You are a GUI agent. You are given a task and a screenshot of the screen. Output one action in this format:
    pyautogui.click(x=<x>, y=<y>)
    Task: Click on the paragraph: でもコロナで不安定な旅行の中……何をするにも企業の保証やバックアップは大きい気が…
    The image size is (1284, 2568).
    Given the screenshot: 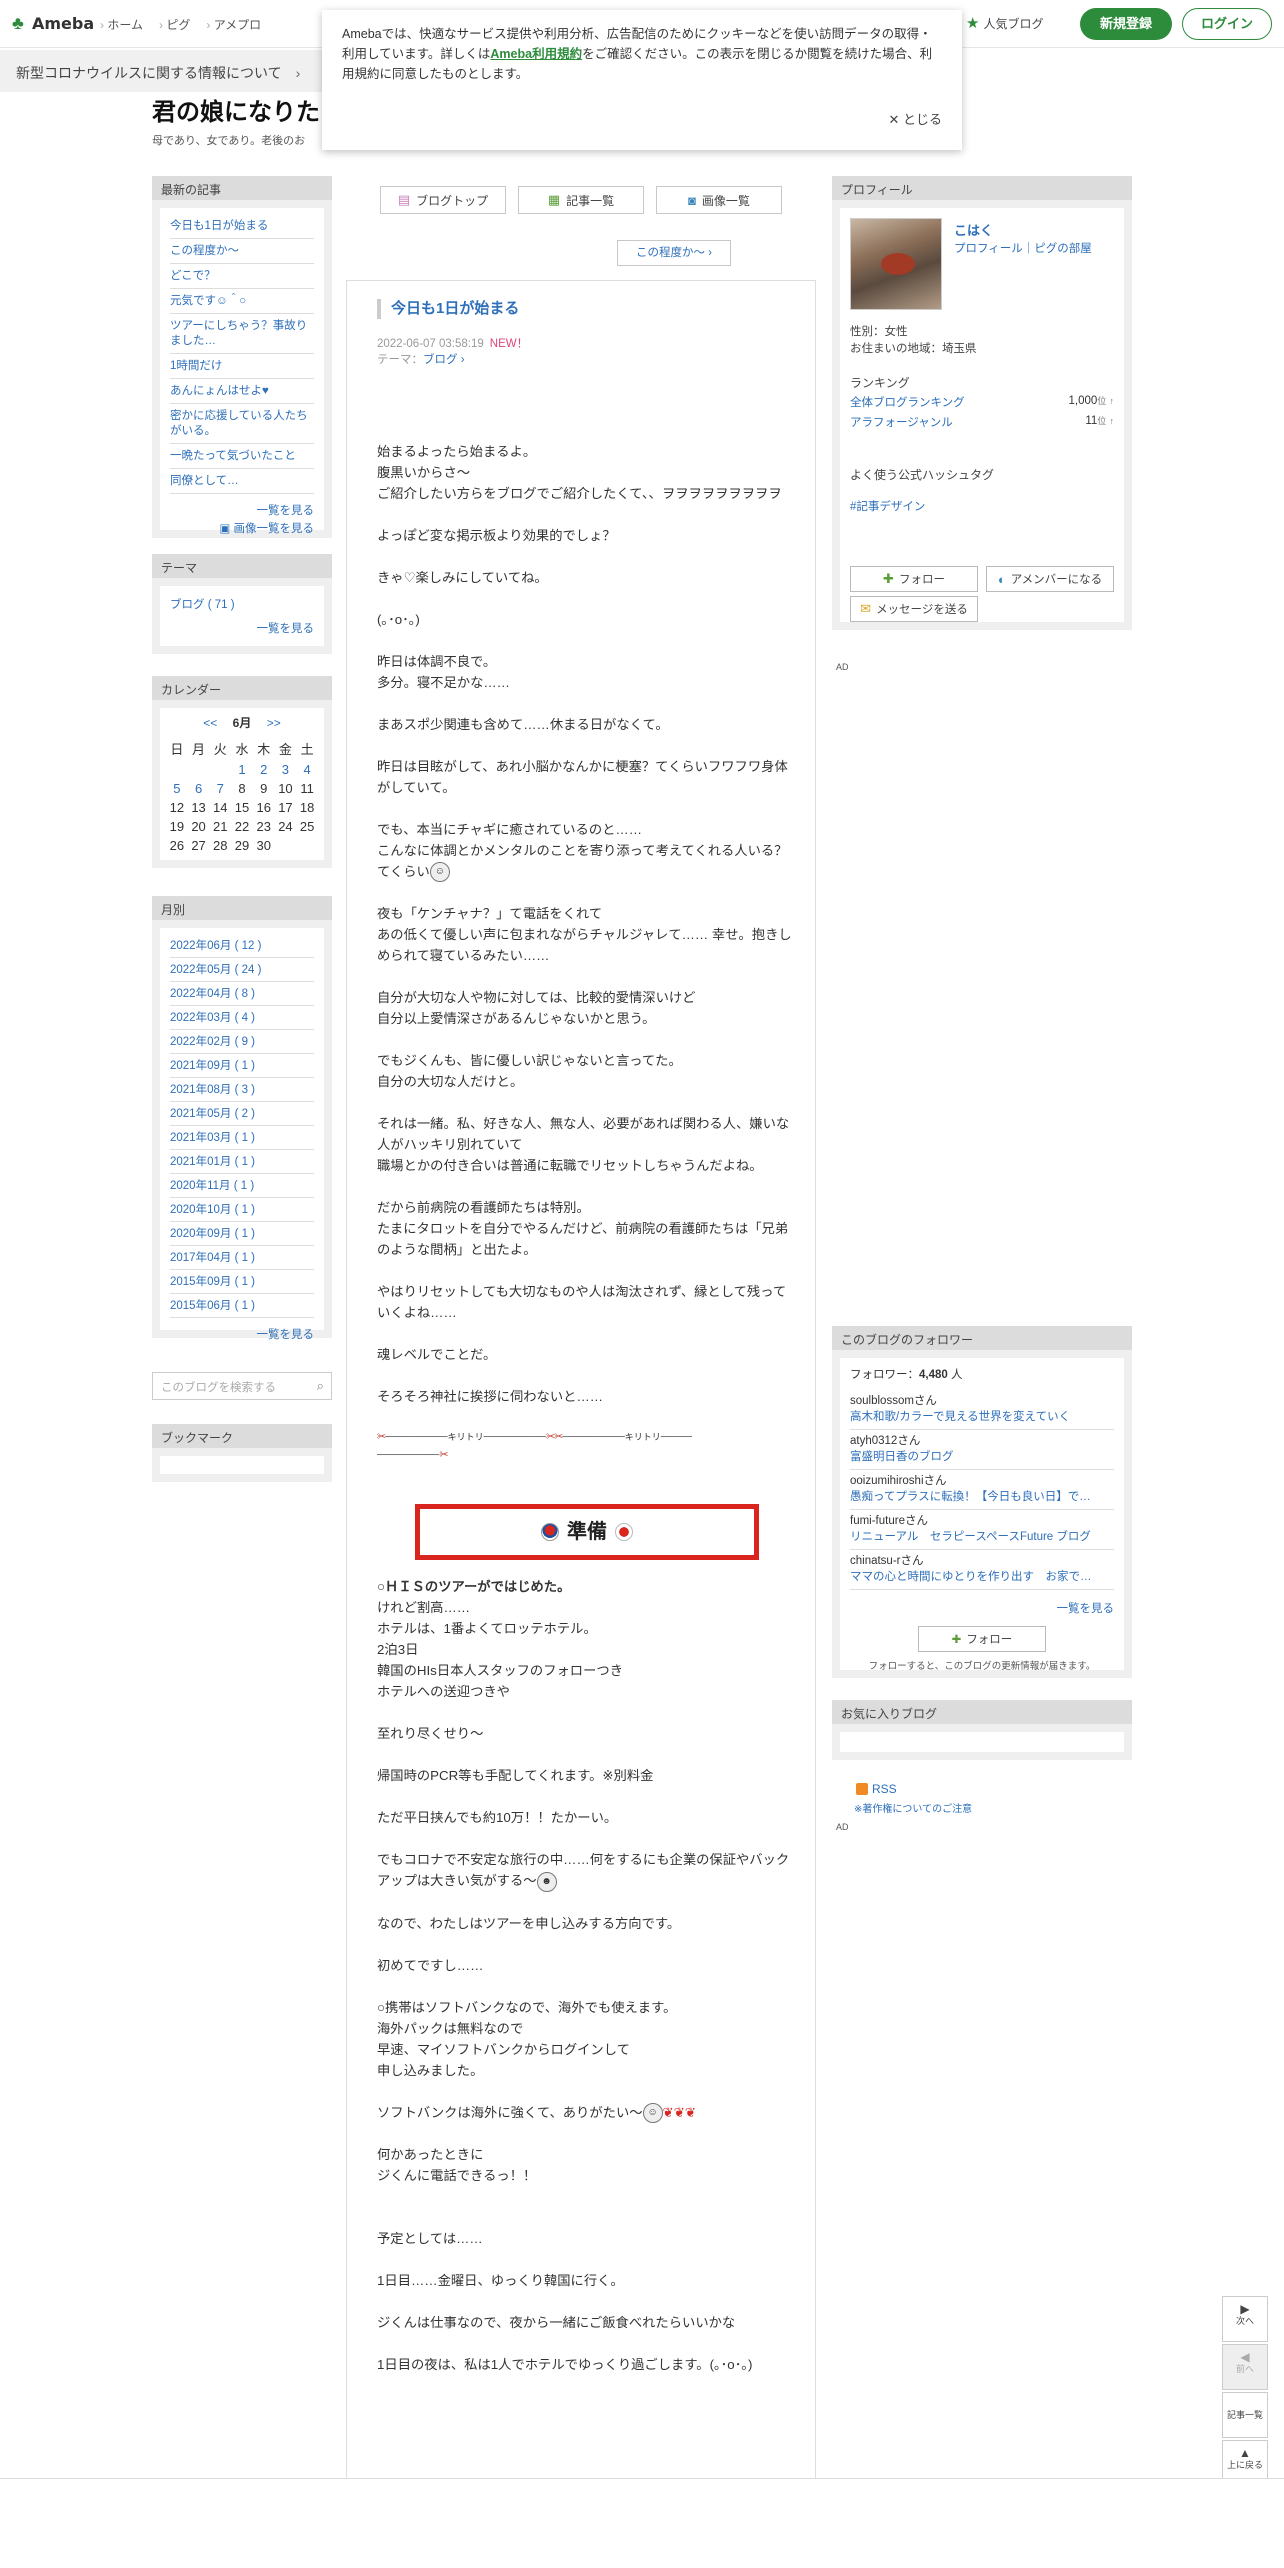 What is the action you would take?
    pyautogui.click(x=587, y=1870)
    